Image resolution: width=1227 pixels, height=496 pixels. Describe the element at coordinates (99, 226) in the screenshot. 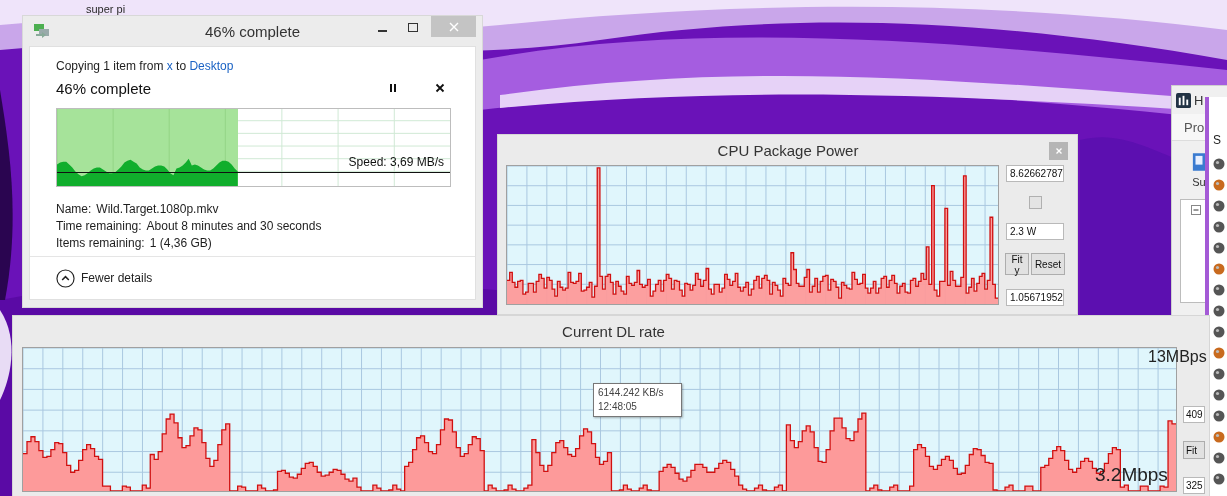

I see `detail-label: Time remaining:` at that location.